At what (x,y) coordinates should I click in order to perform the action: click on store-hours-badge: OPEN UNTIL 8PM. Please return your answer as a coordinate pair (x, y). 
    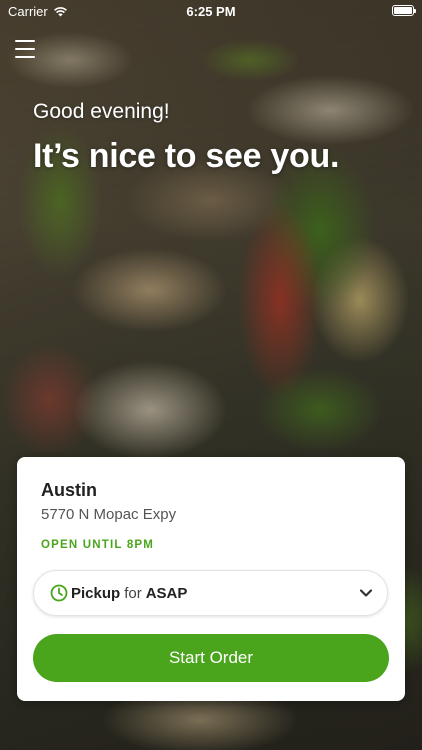
    Looking at the image, I should click on (98, 545).